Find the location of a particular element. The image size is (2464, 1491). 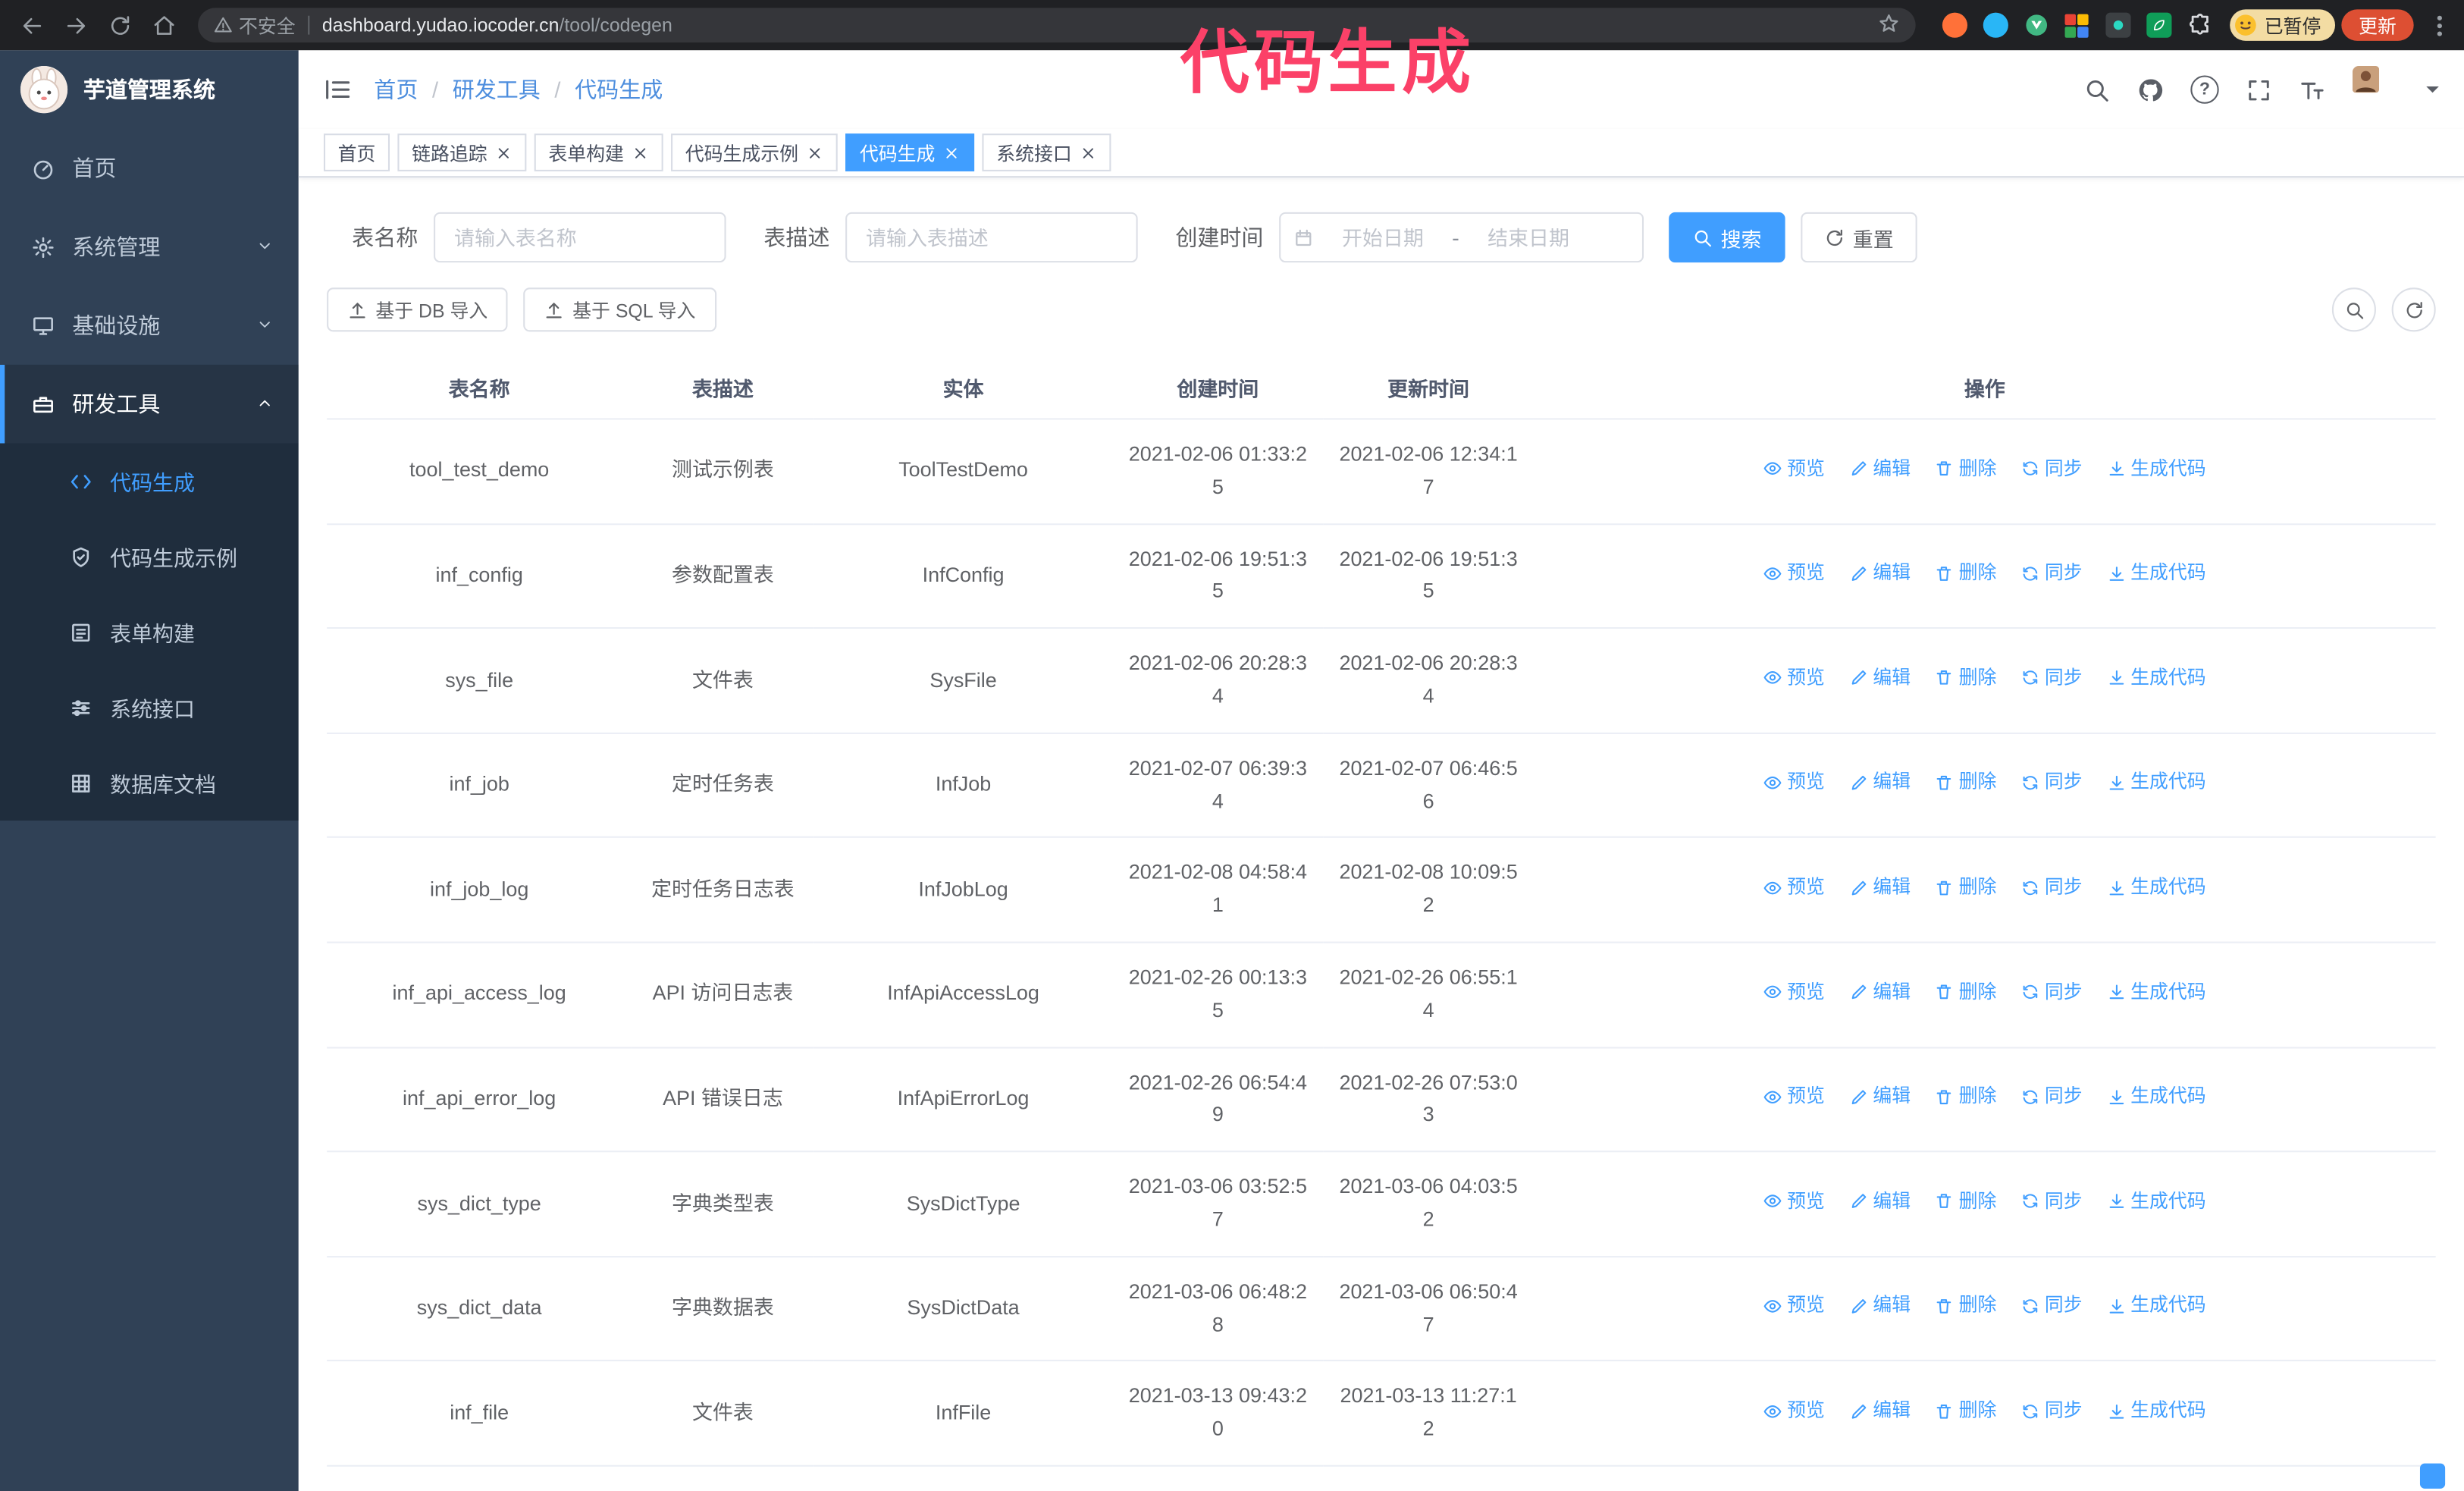

back-button is located at coordinates (32, 25).